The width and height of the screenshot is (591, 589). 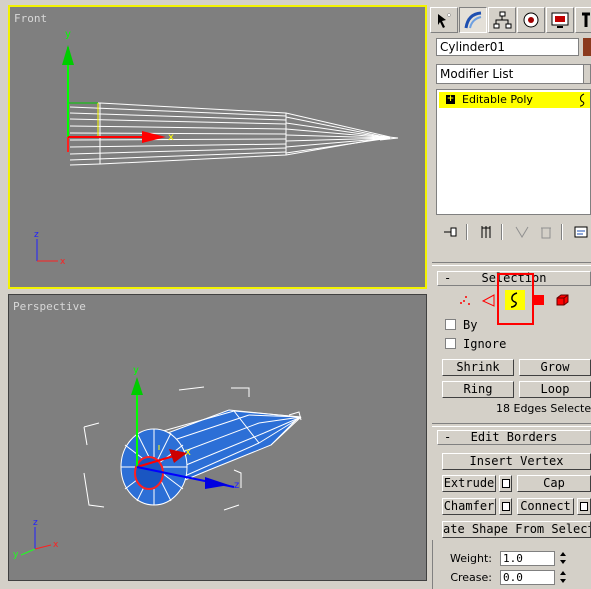 I want to click on weight-input: 1.0, so click(x=527, y=558).